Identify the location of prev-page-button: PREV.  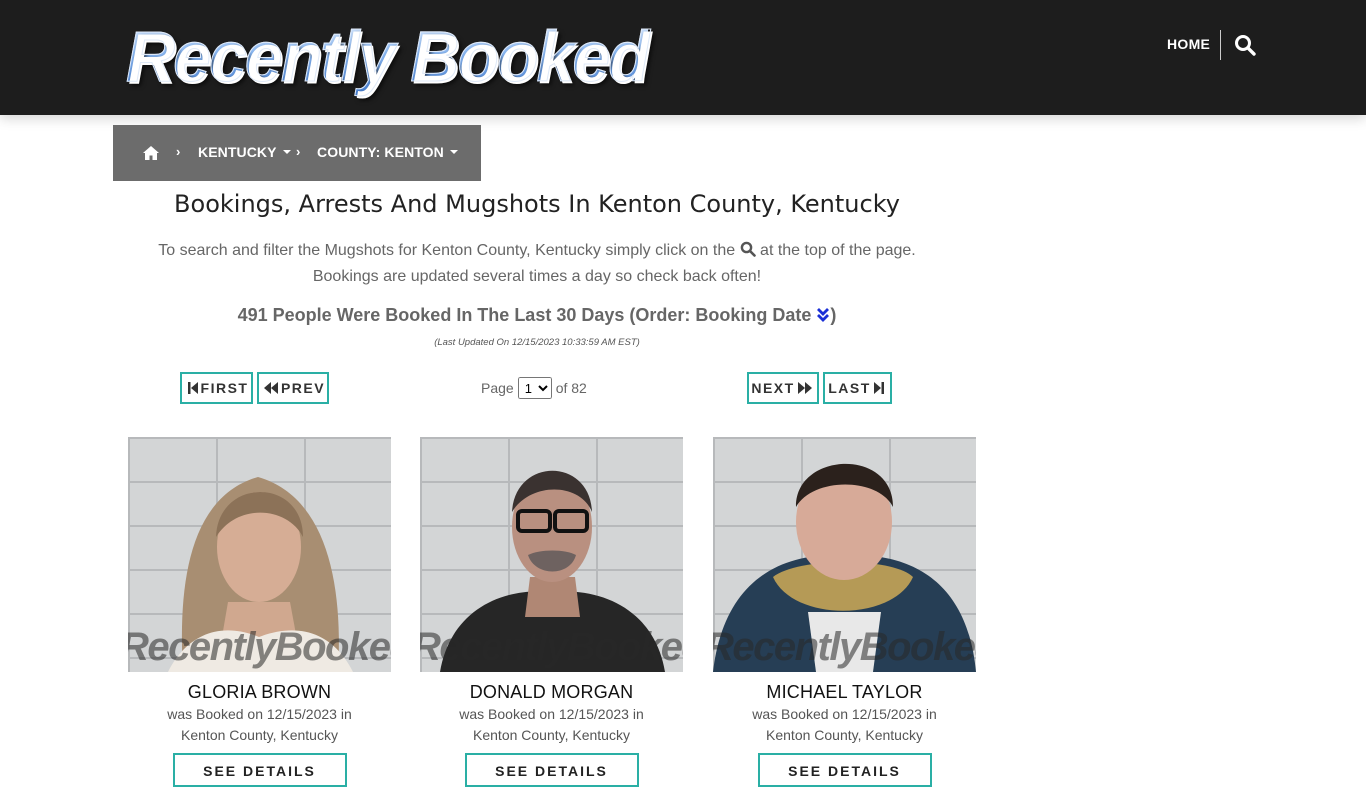
(293, 388).